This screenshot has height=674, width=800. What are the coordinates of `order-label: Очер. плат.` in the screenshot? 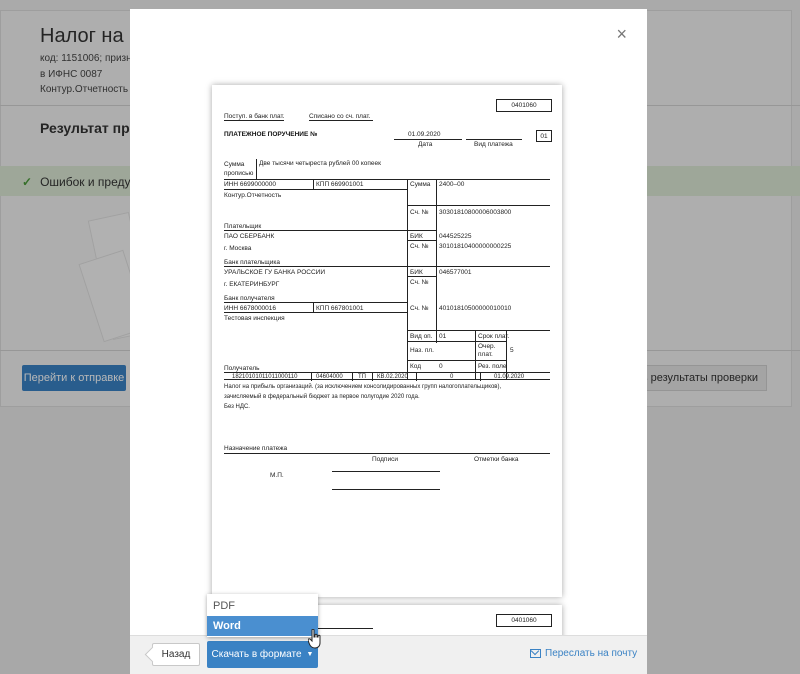 It's located at (487, 350).